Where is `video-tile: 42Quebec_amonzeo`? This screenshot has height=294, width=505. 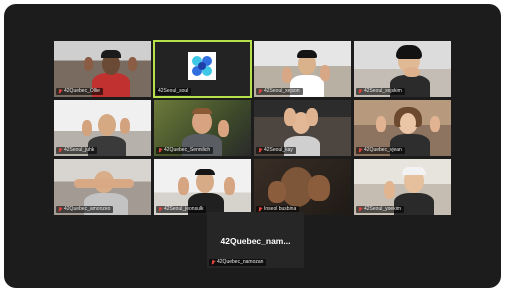 video-tile: 42Quebec_amonzeo is located at coordinates (102, 187).